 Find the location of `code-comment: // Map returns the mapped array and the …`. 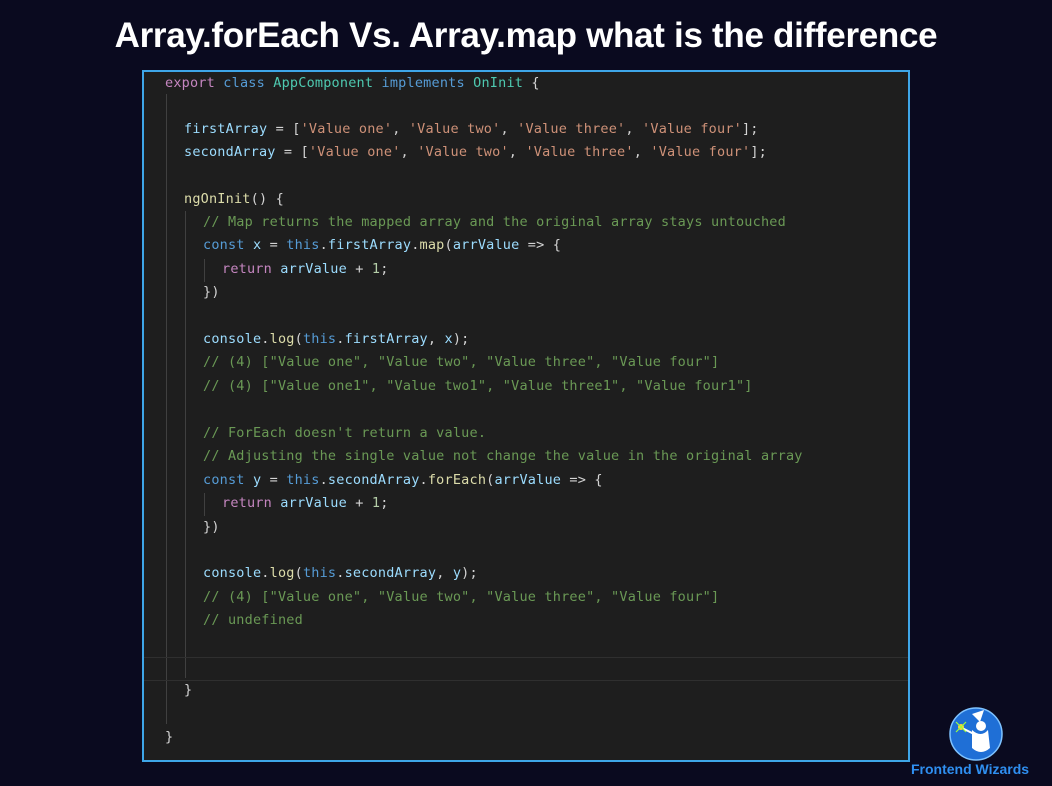

code-comment: // Map returns the mapped array and the … is located at coordinates (494, 222).